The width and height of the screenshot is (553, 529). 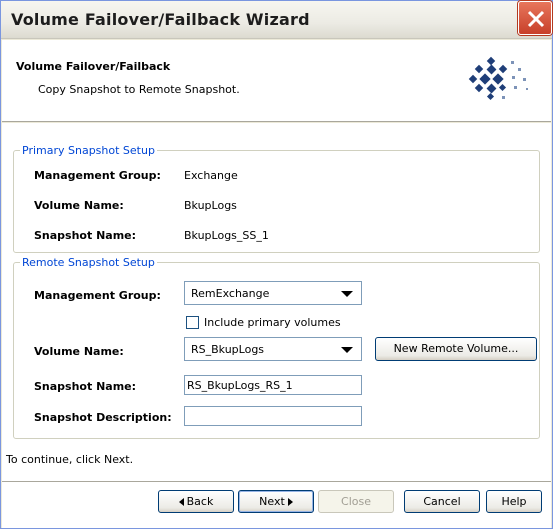 I want to click on wizard-logo-icon, so click(x=498, y=78).